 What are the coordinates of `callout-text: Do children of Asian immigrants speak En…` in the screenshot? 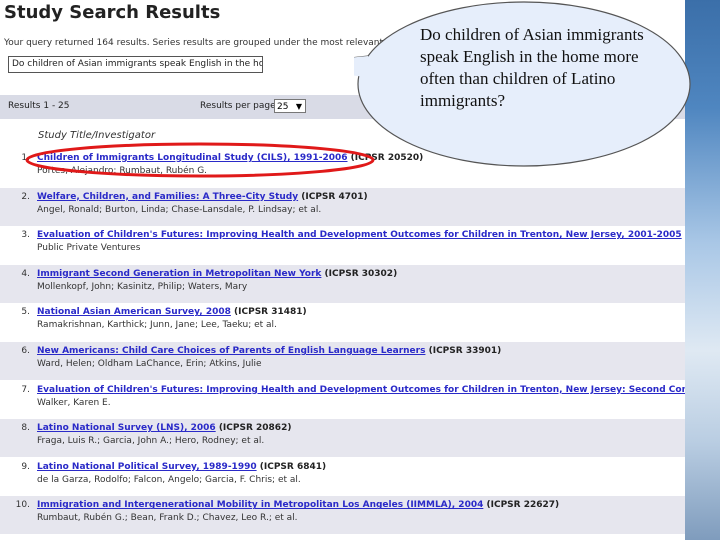 It's located at (532, 67).